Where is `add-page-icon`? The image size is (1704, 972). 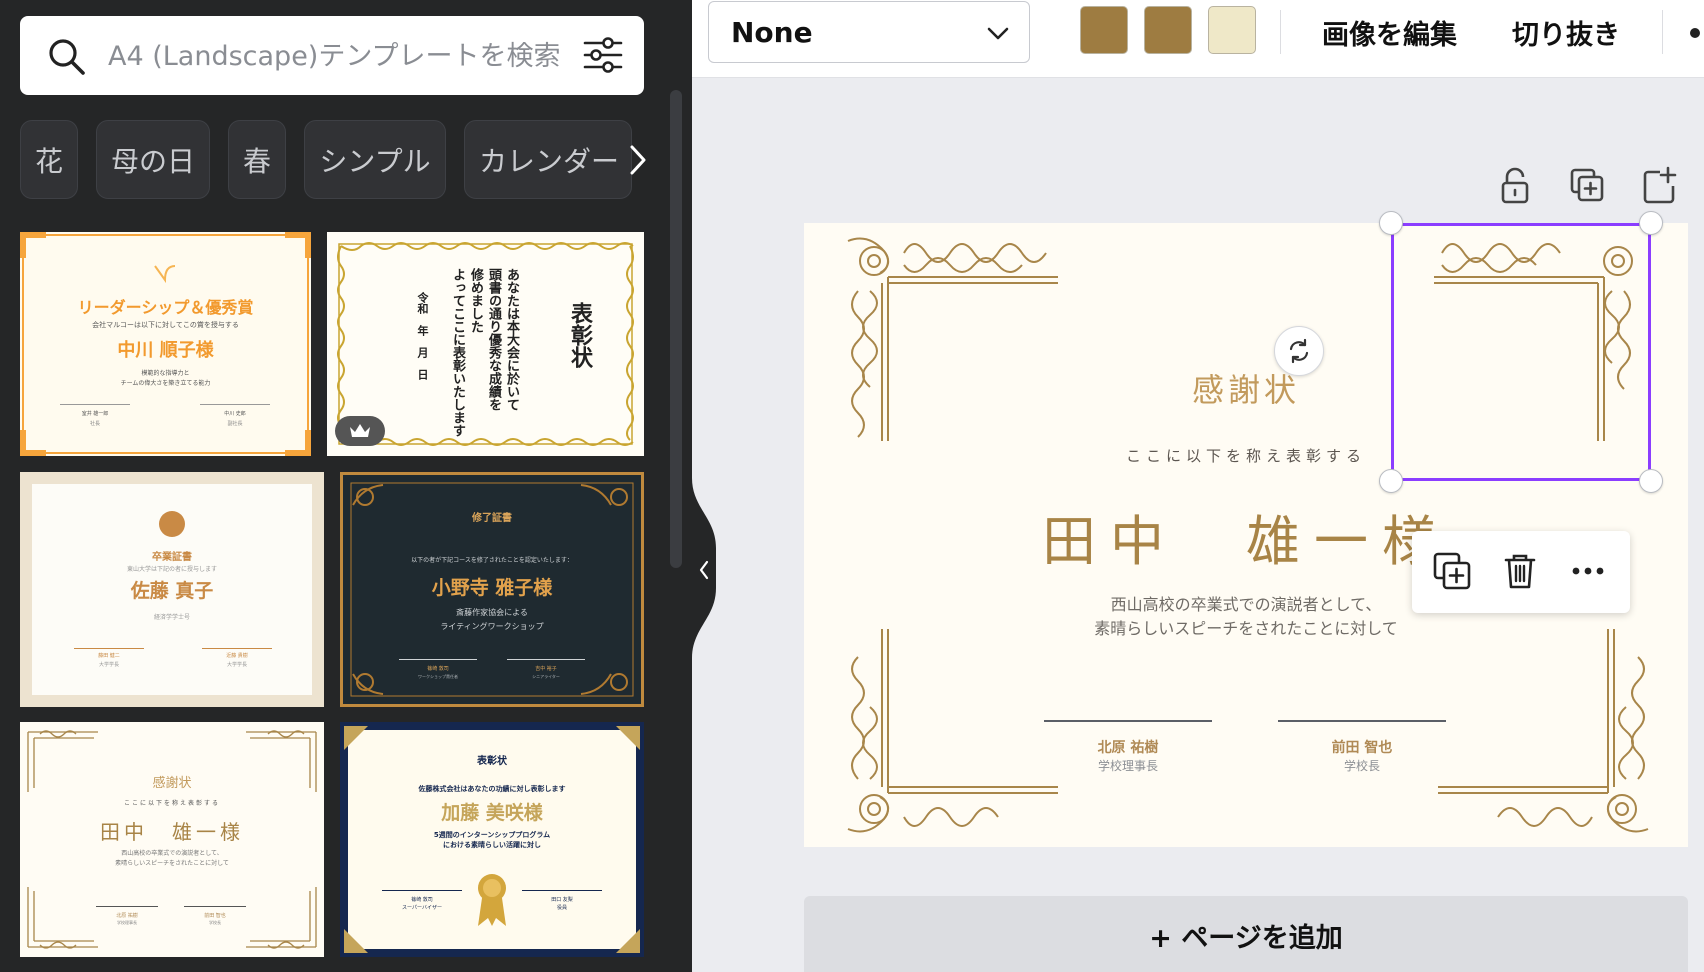 add-page-icon is located at coordinates (1659, 186).